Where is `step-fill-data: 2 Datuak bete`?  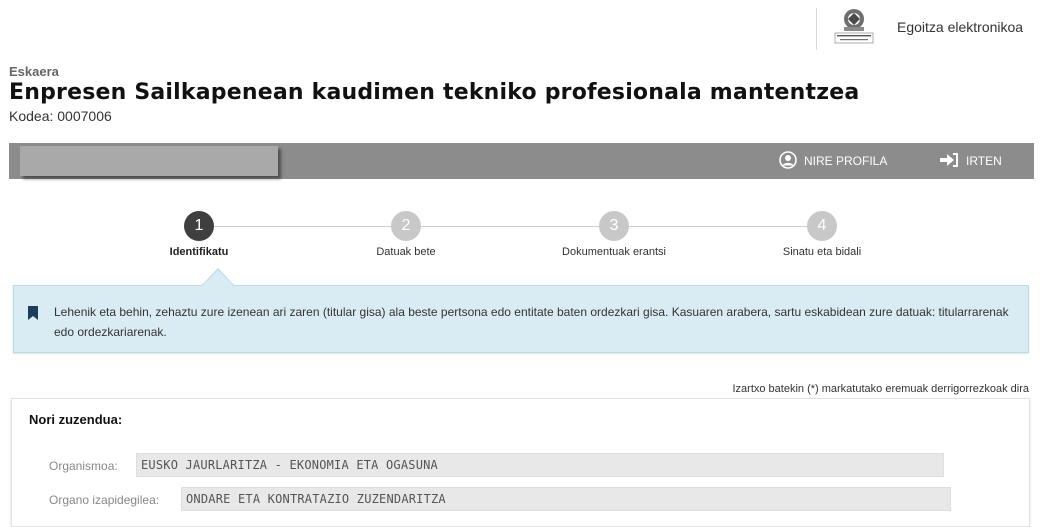
step-fill-data: 2 Datuak bete is located at coordinates (406, 234).